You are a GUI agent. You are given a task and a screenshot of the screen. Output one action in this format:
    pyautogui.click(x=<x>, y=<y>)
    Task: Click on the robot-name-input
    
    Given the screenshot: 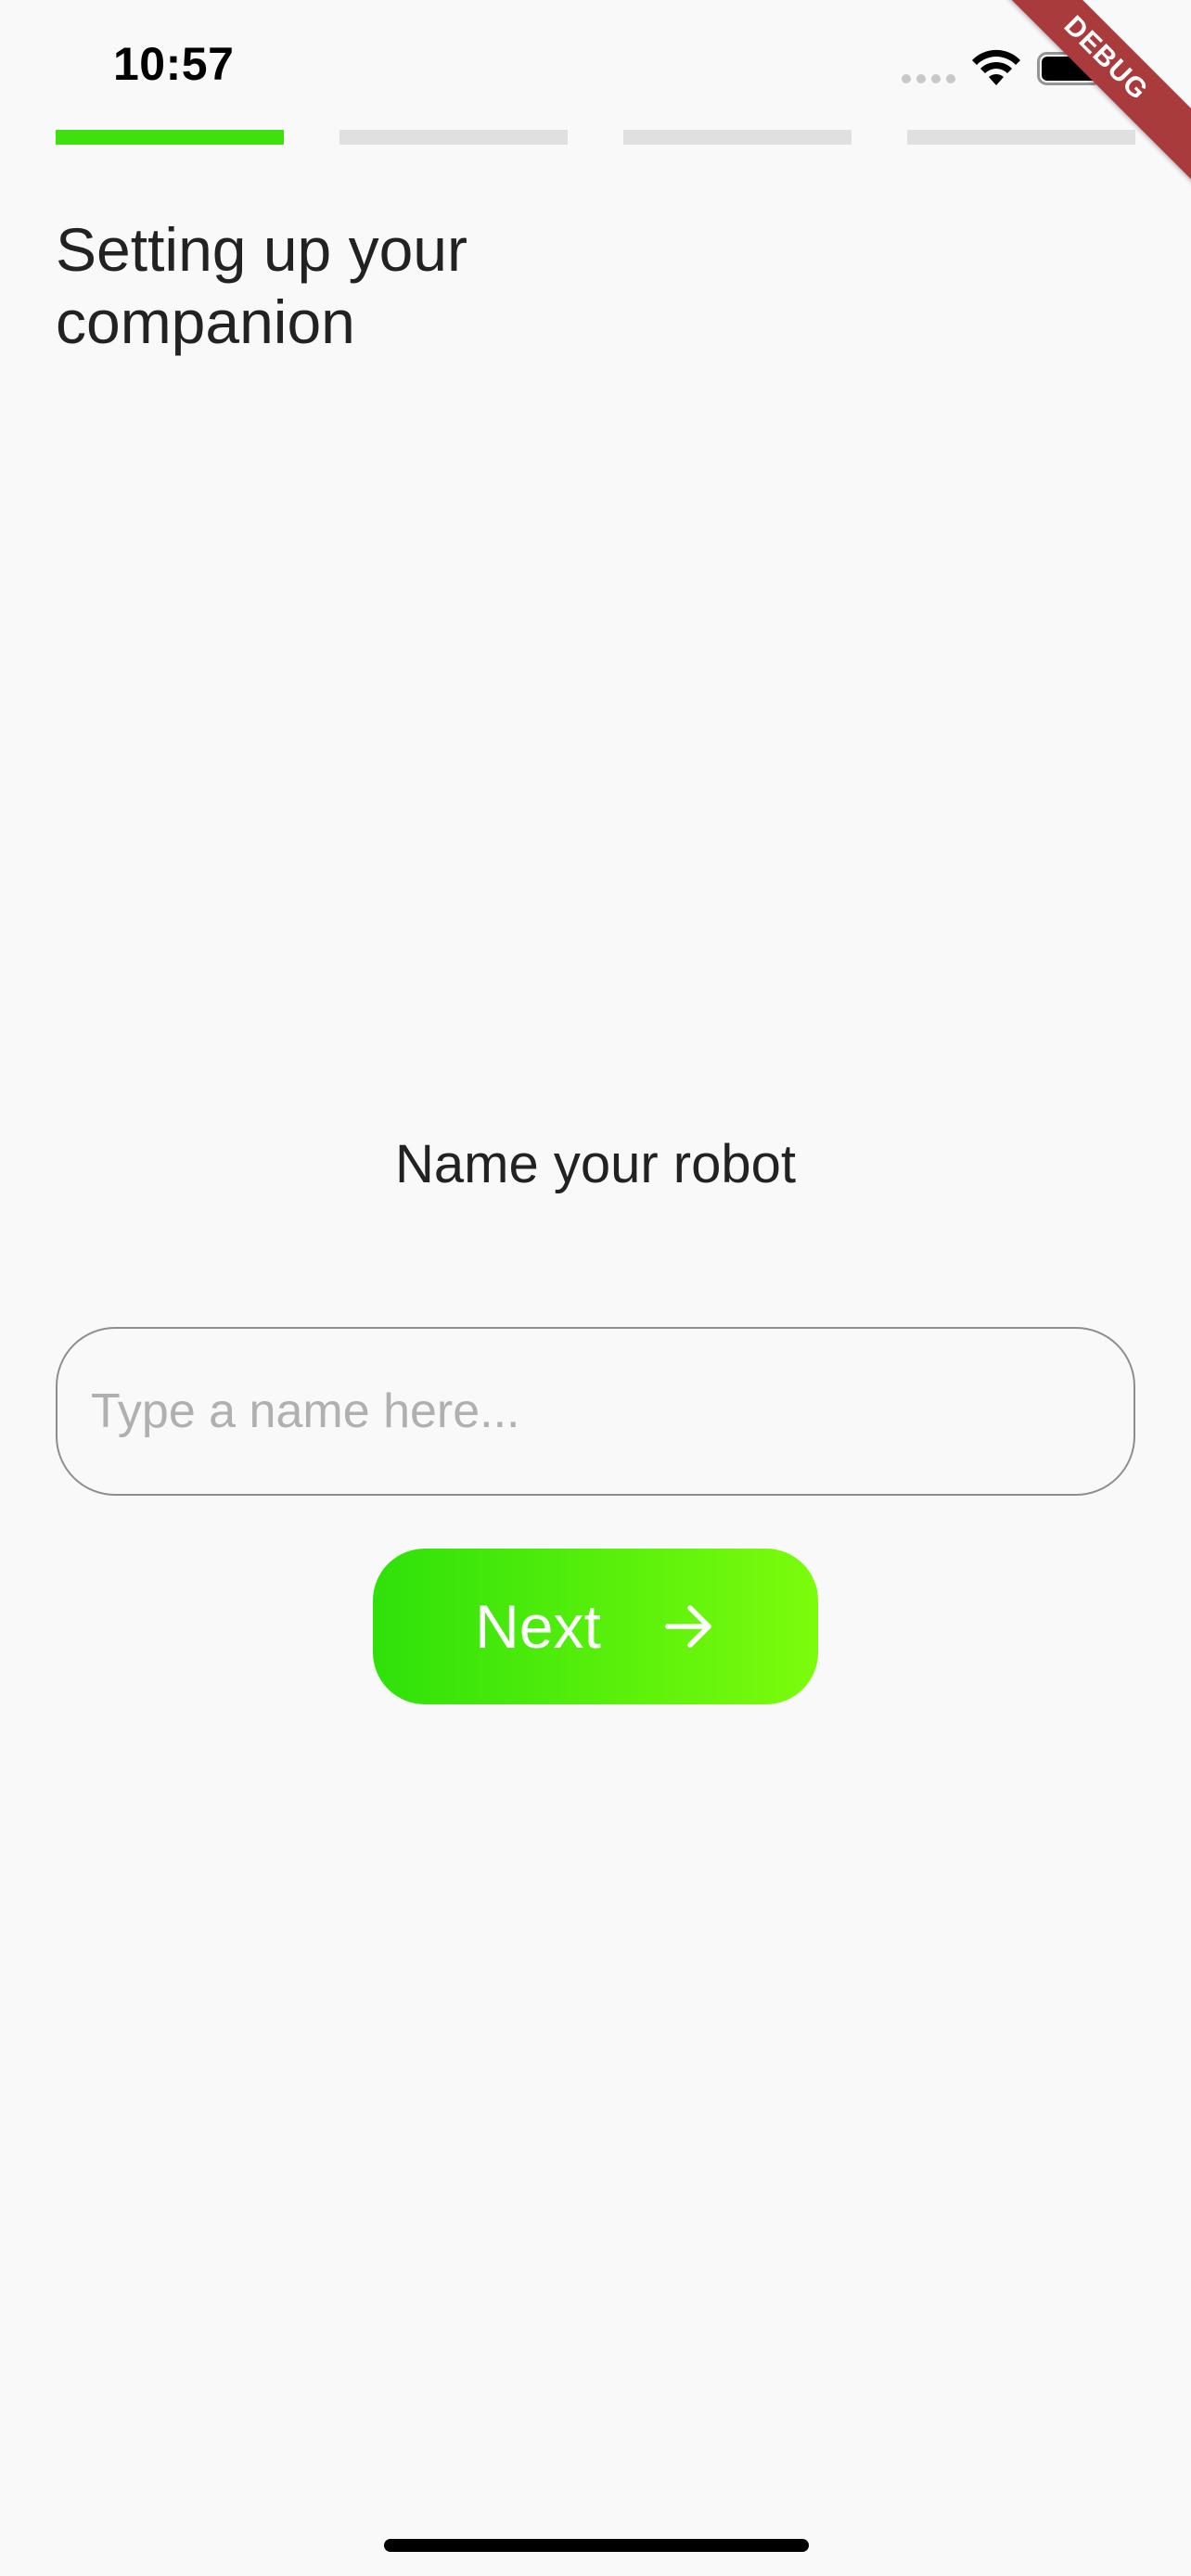 What is the action you would take?
    pyautogui.click(x=595, y=1411)
    